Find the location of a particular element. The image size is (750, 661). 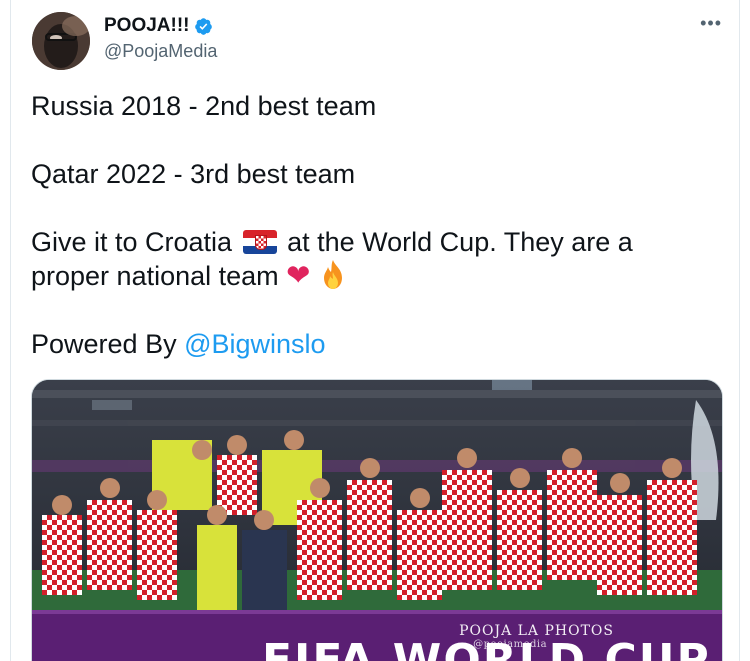

tweet-line-segment: proper national team is located at coordinates (155, 276).